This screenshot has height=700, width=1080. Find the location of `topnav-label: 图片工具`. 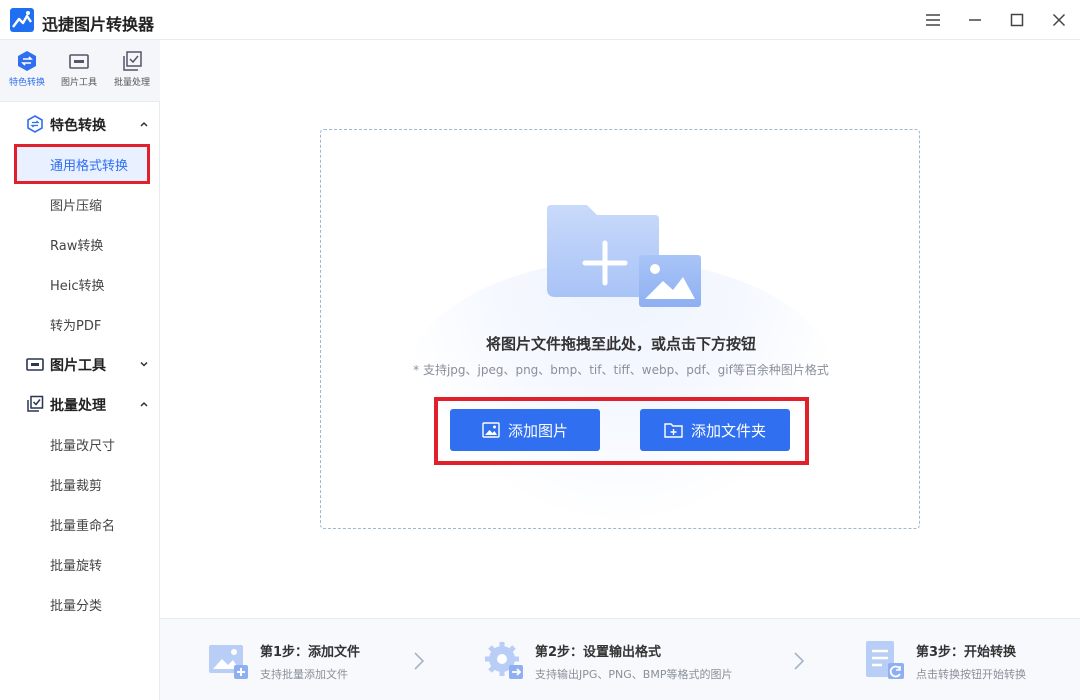

topnav-label: 图片工具 is located at coordinates (78, 83).